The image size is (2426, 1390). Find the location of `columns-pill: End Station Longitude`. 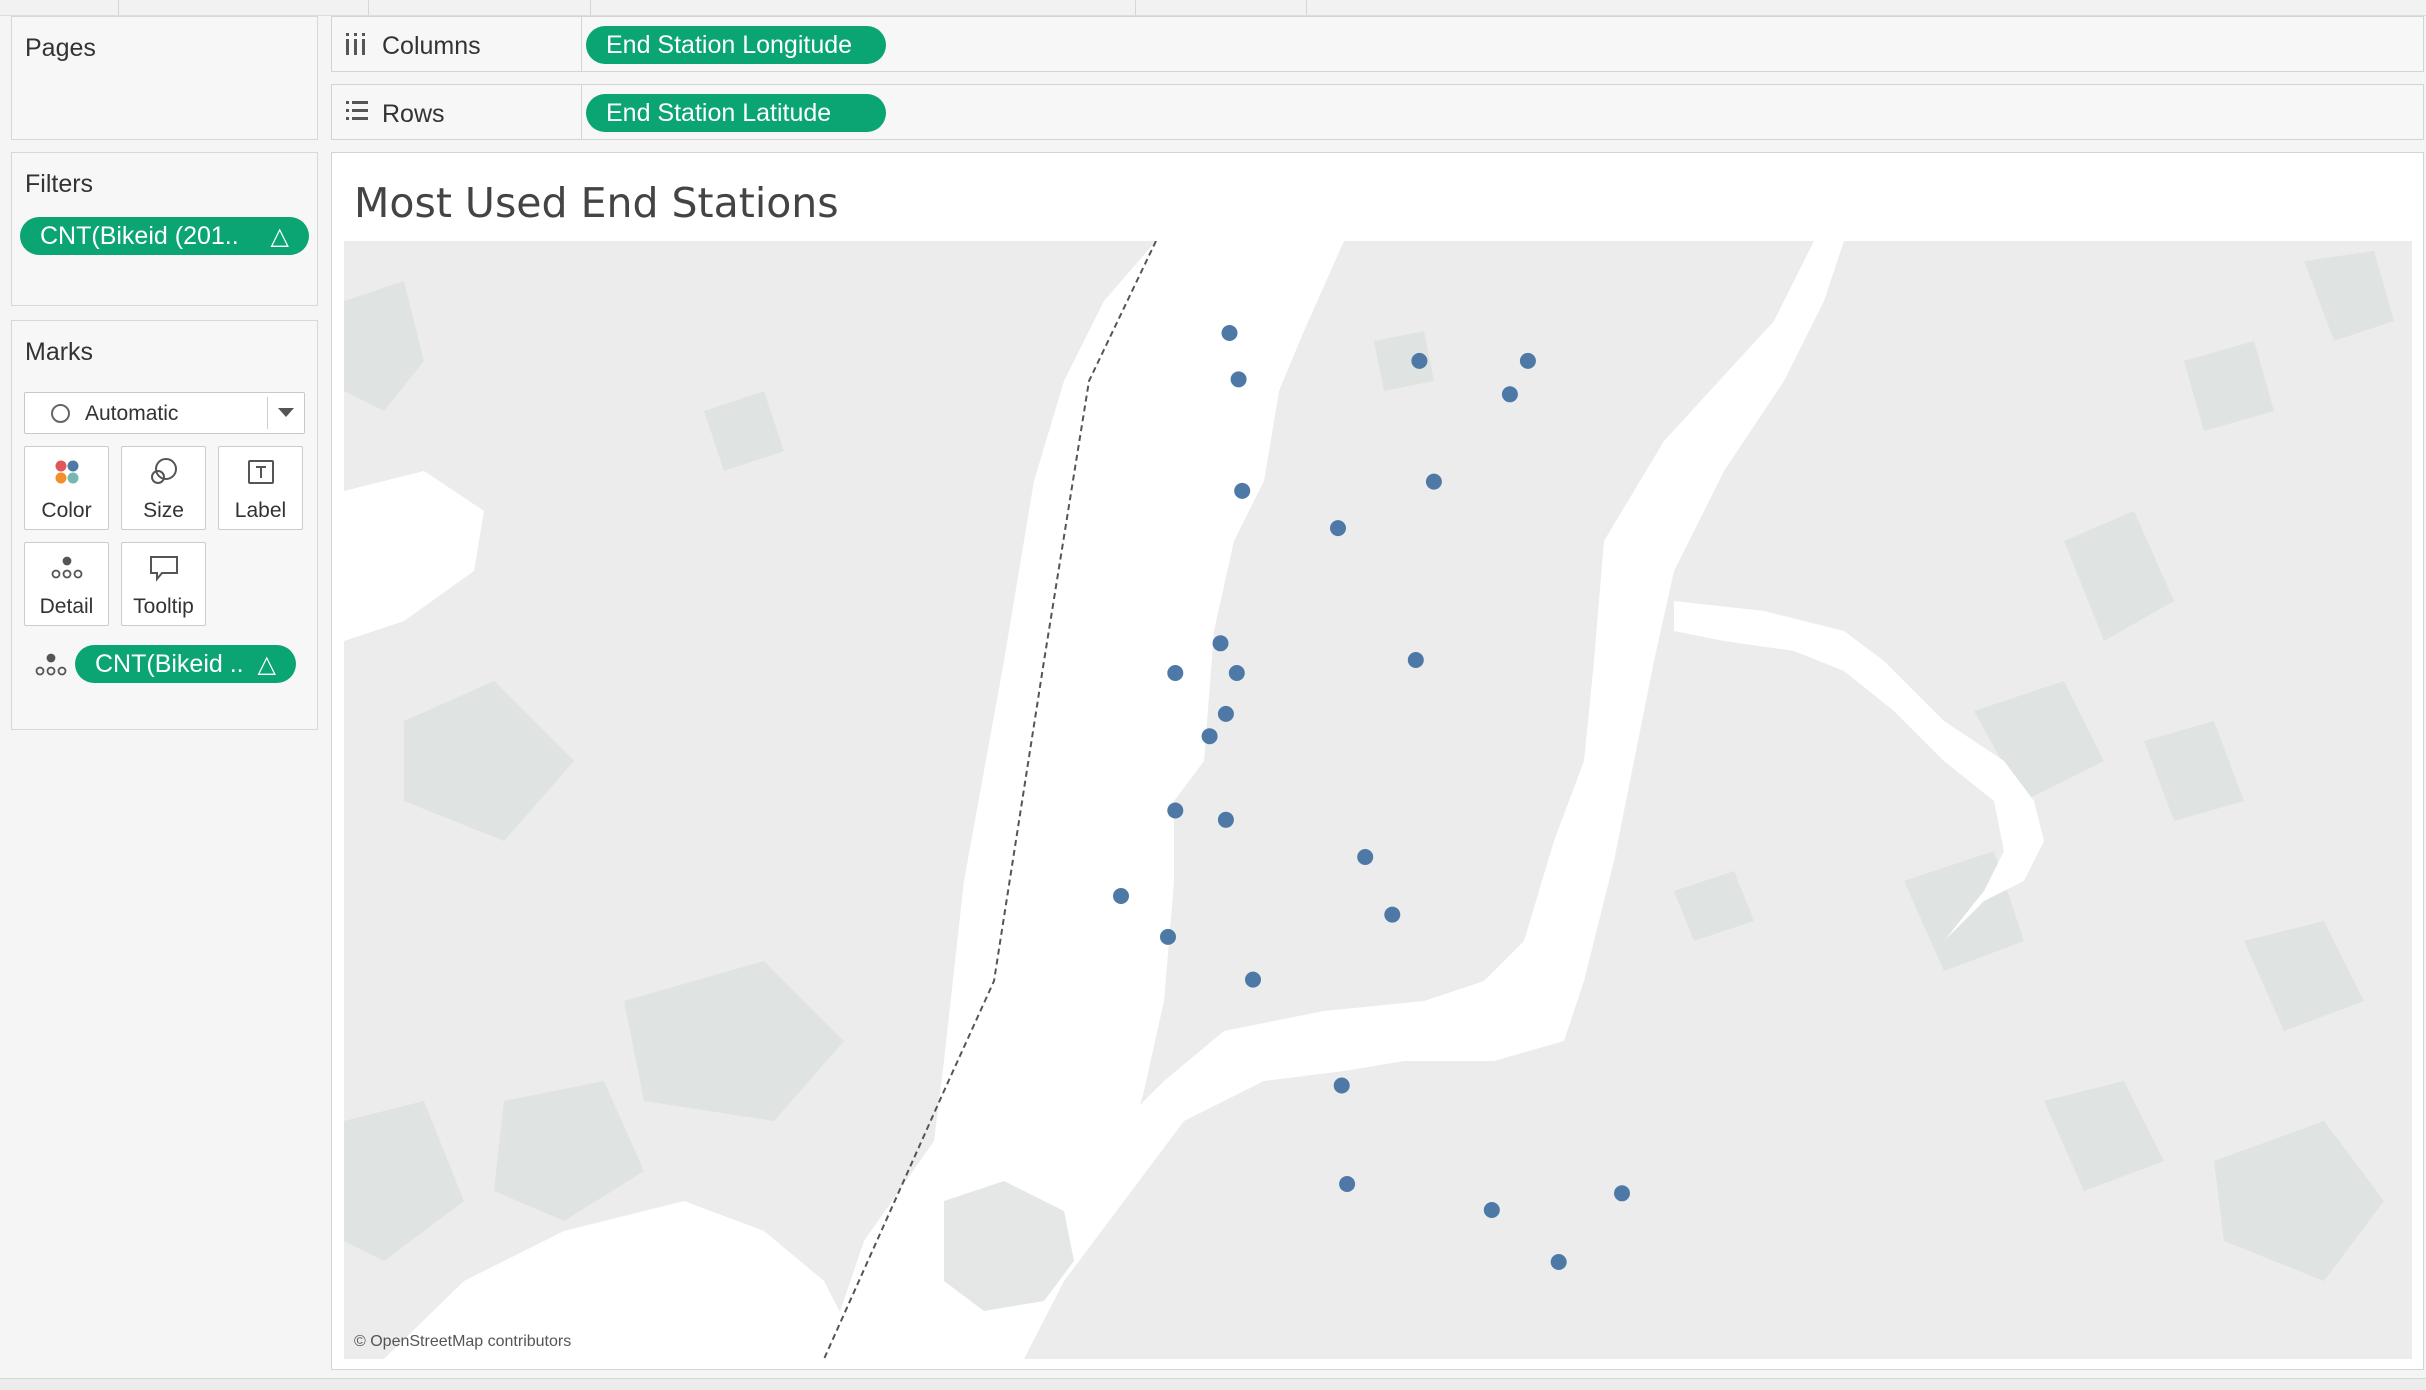

columns-pill: End Station Longitude is located at coordinates (736, 45).